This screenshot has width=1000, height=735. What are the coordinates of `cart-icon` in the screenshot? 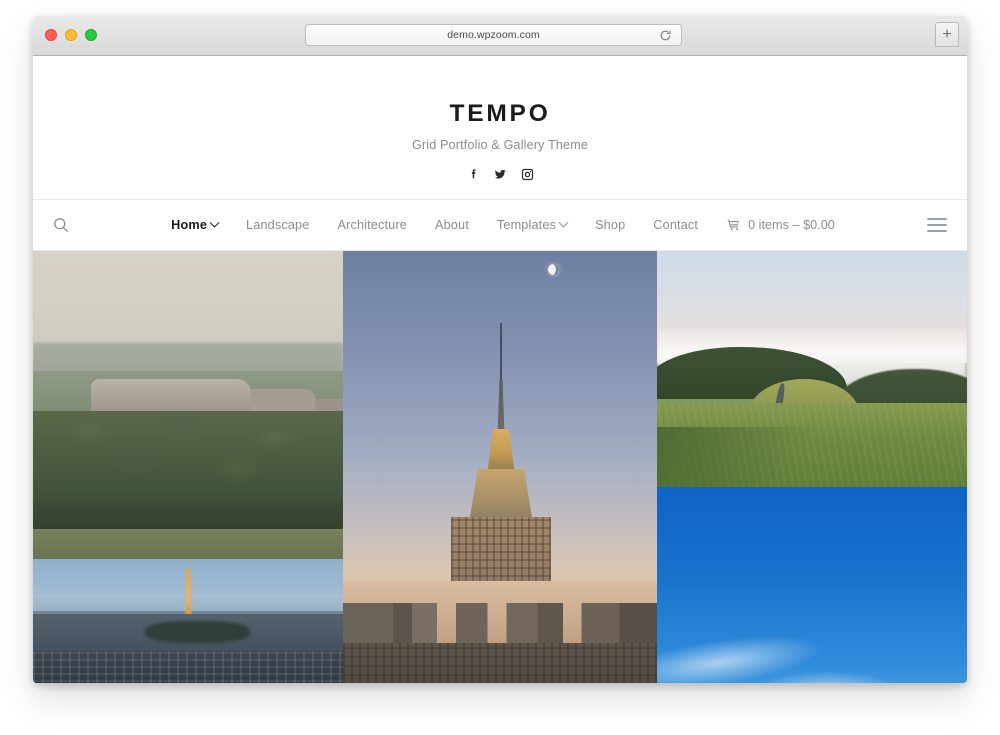 It's located at (733, 225).